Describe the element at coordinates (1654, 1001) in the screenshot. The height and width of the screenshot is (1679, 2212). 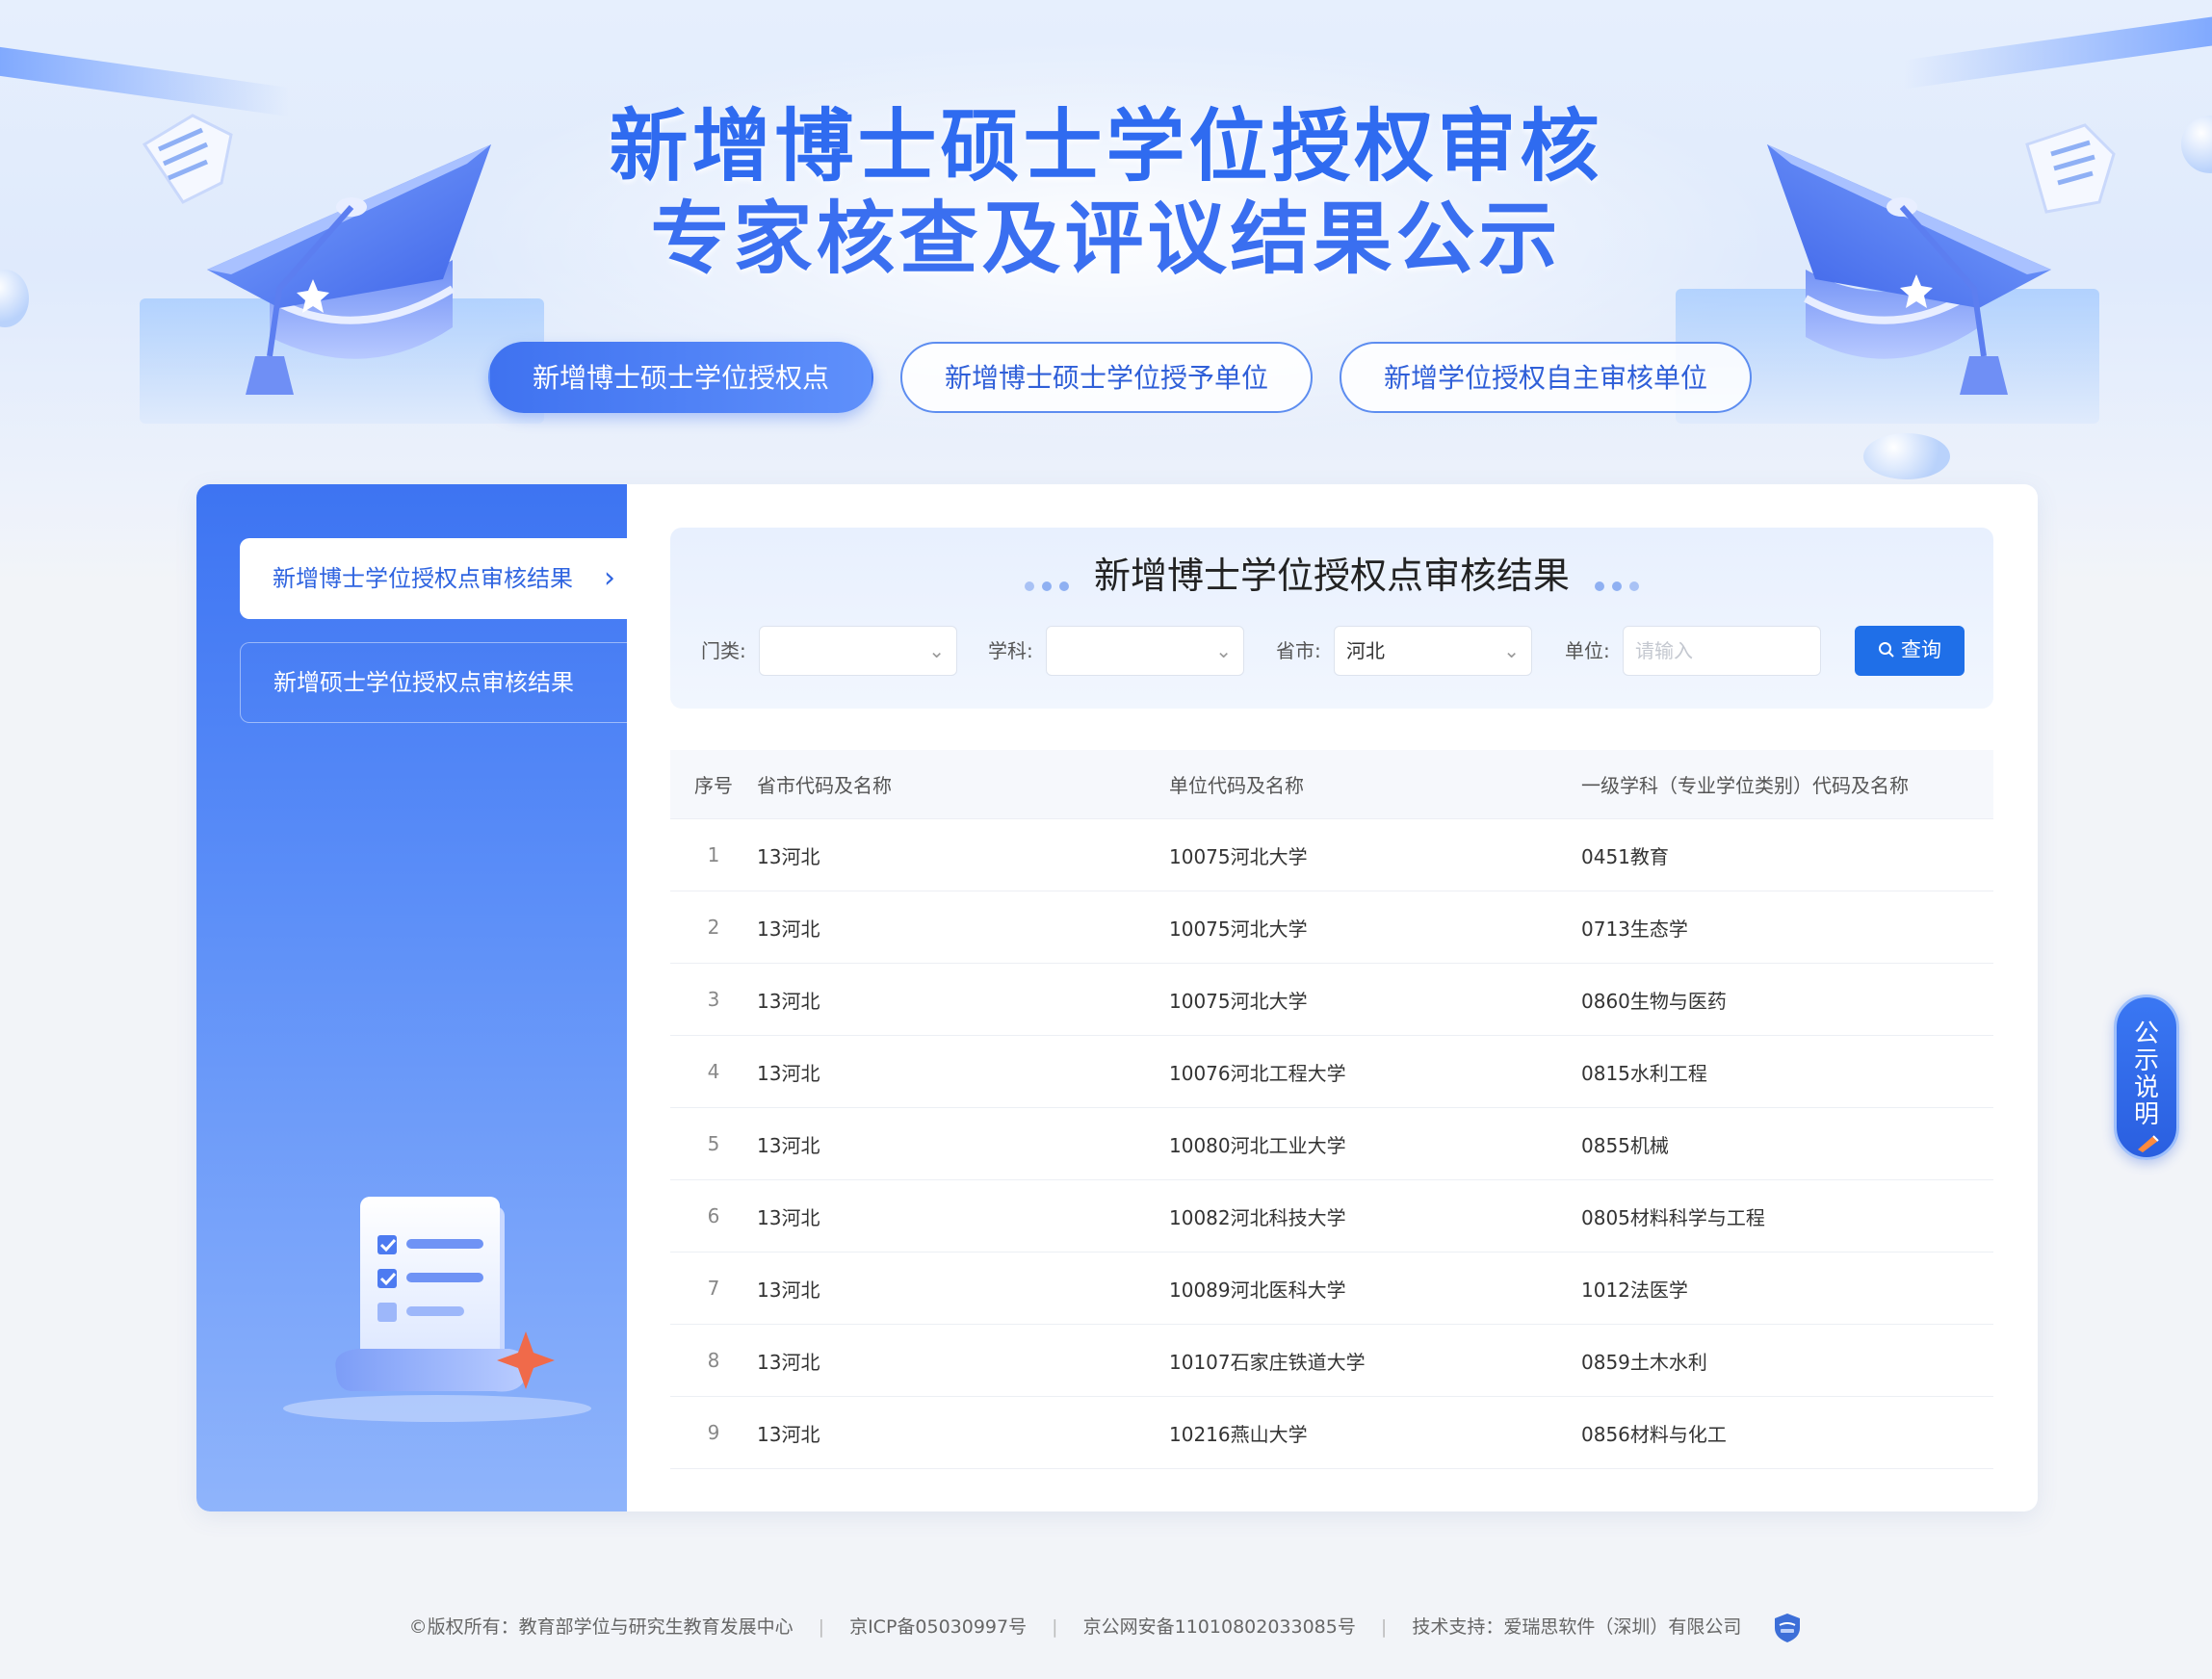
I see `row-discipline: 0860生物与医药` at that location.